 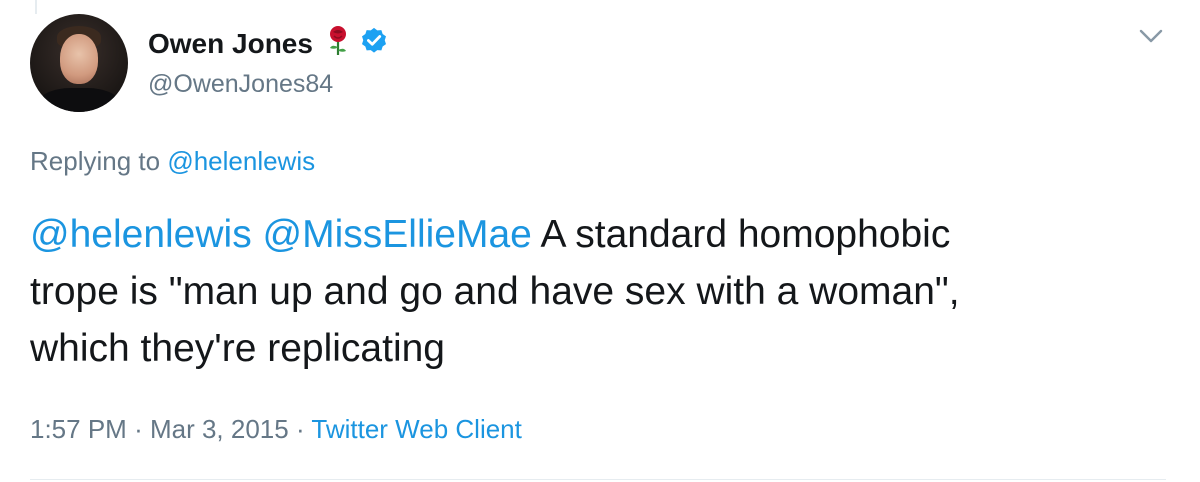 I want to click on tweet-text-segment: A standard homophobic, so click(x=745, y=234).